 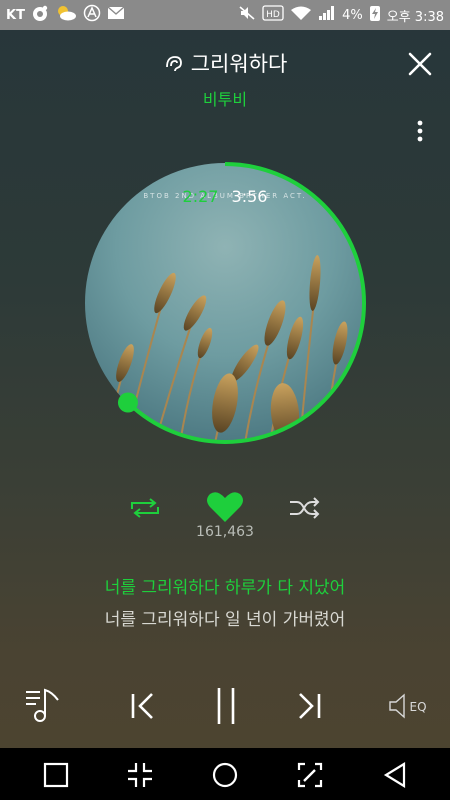 I want to click on edit-button, so click(x=310, y=775).